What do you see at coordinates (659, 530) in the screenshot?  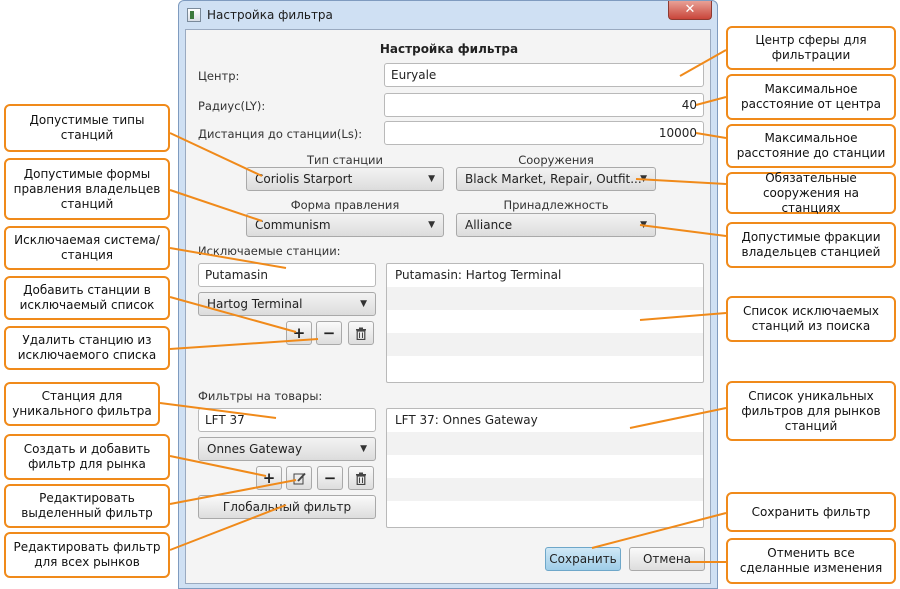 I see `connector-save` at bounding box center [659, 530].